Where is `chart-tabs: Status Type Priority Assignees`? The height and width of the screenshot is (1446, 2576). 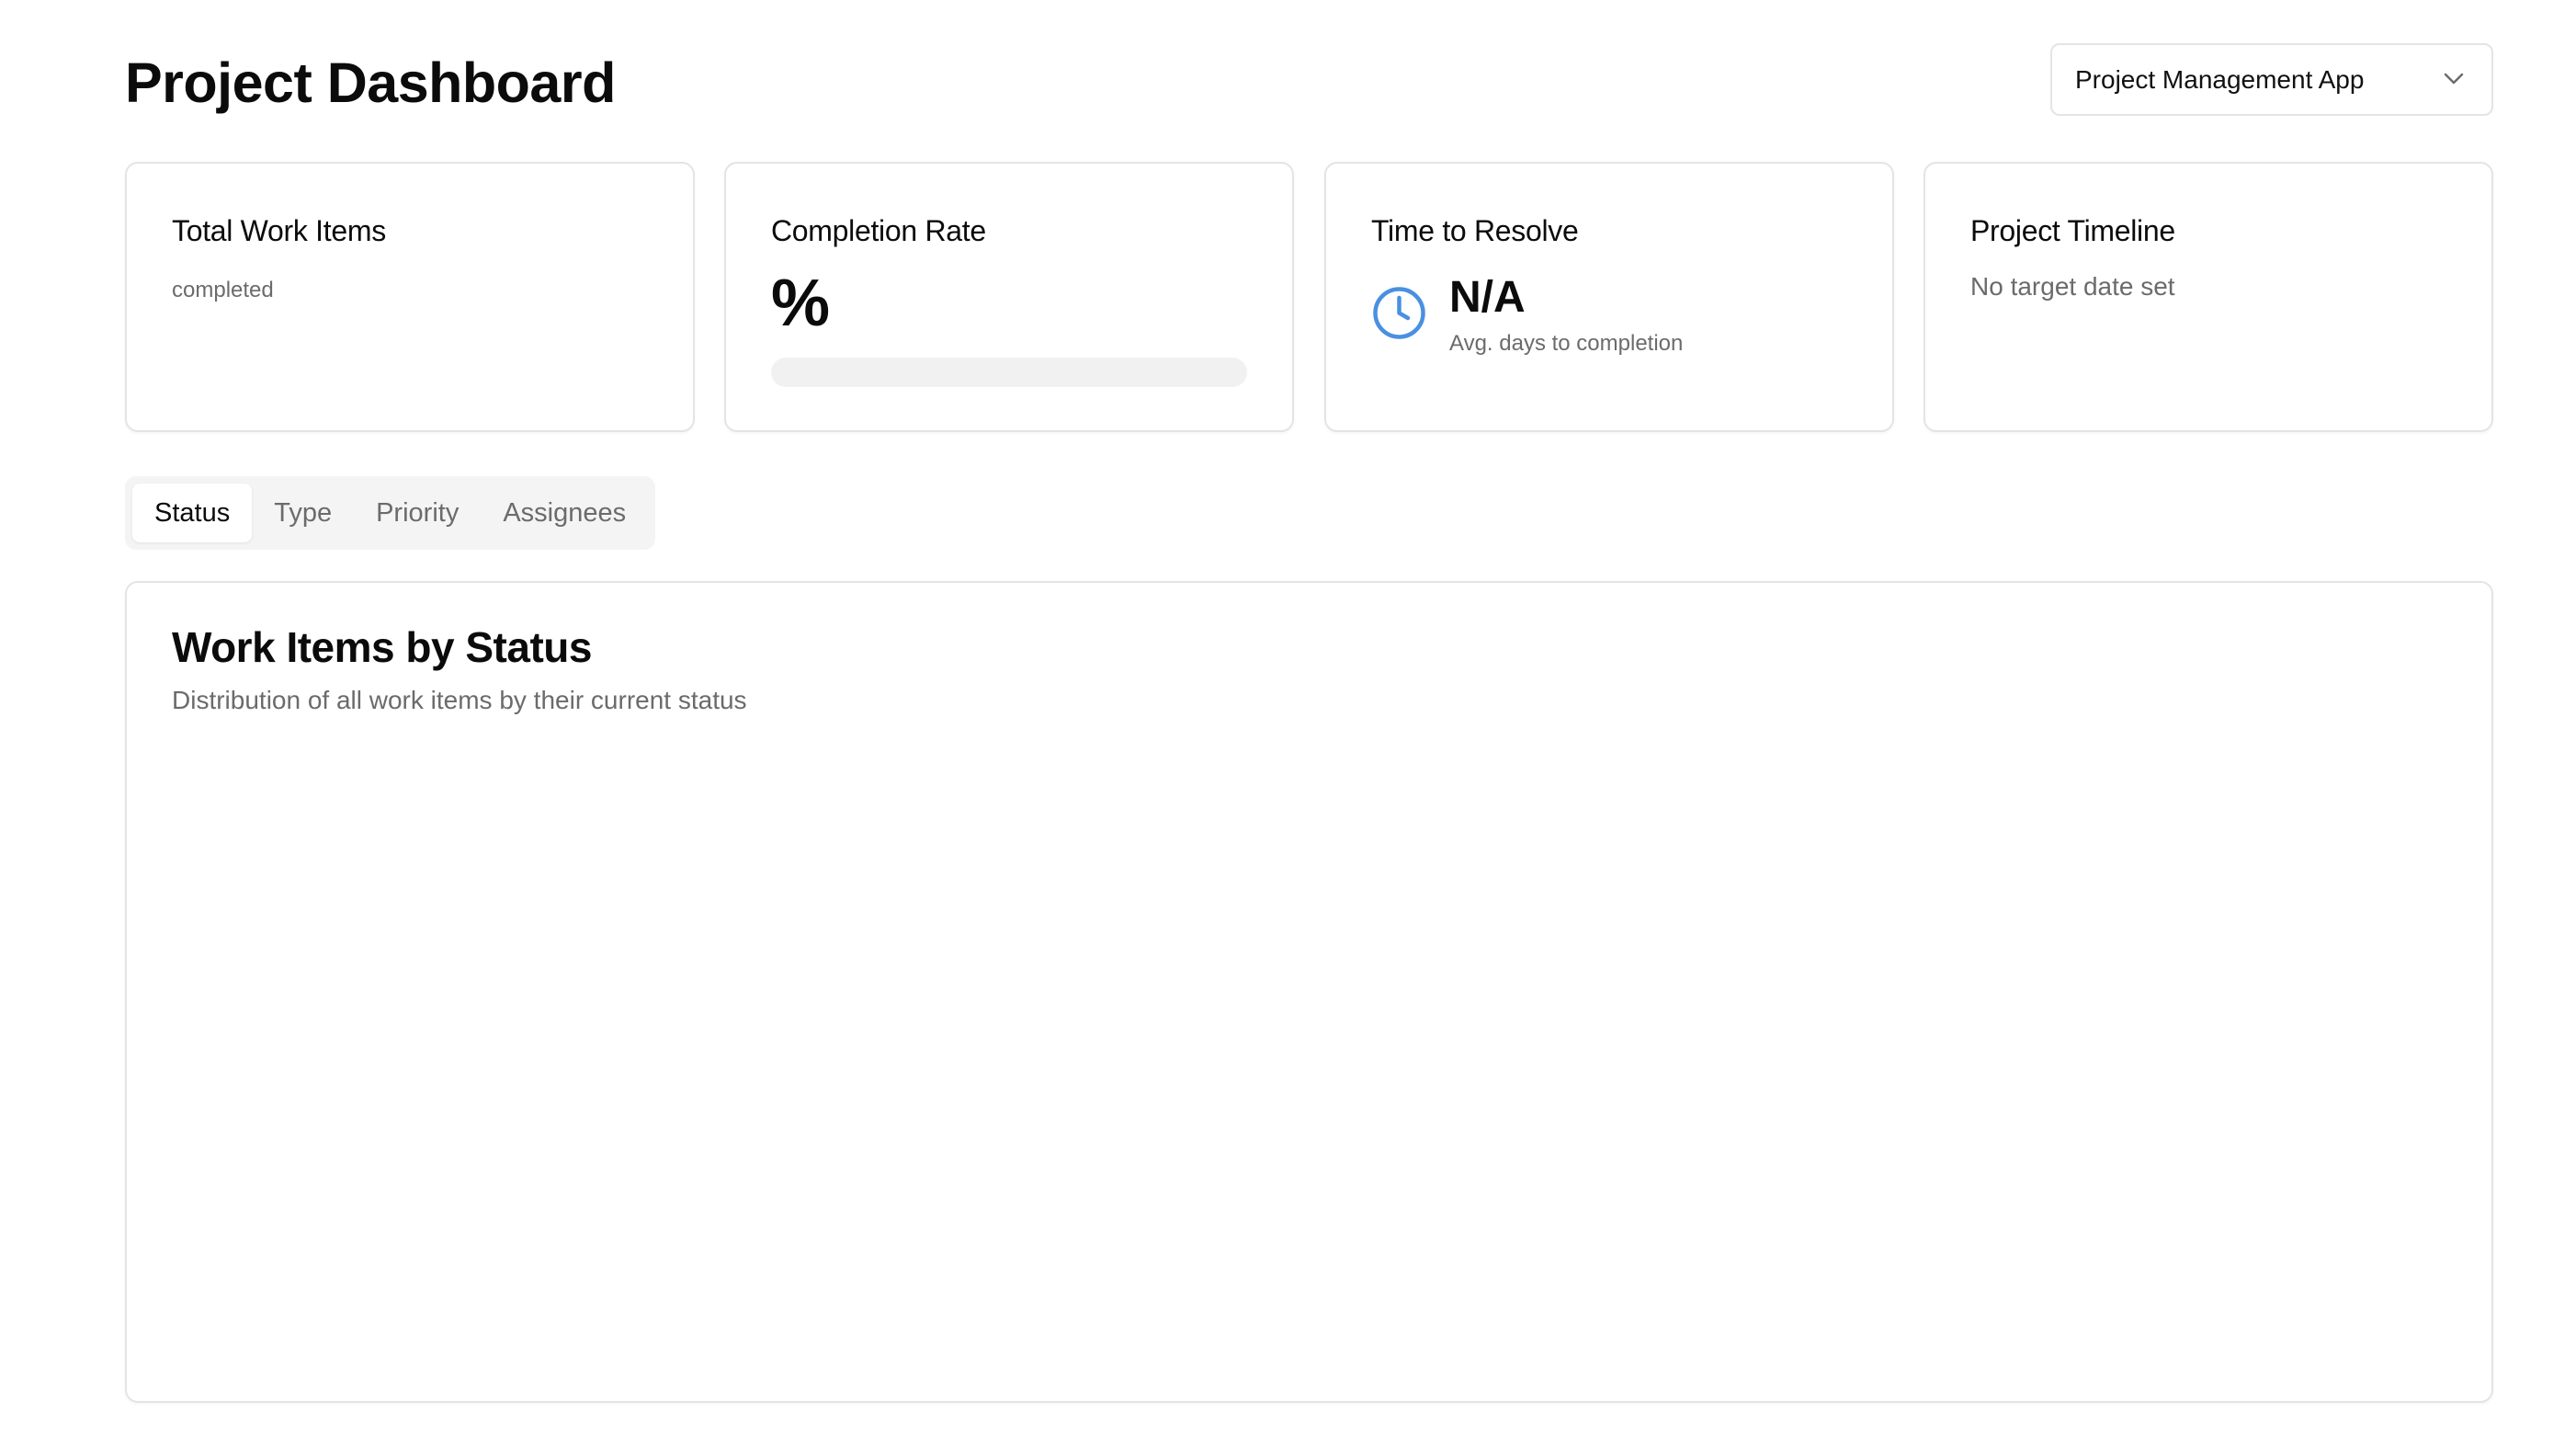 chart-tabs: Status Type Priority Assignees is located at coordinates (391, 513).